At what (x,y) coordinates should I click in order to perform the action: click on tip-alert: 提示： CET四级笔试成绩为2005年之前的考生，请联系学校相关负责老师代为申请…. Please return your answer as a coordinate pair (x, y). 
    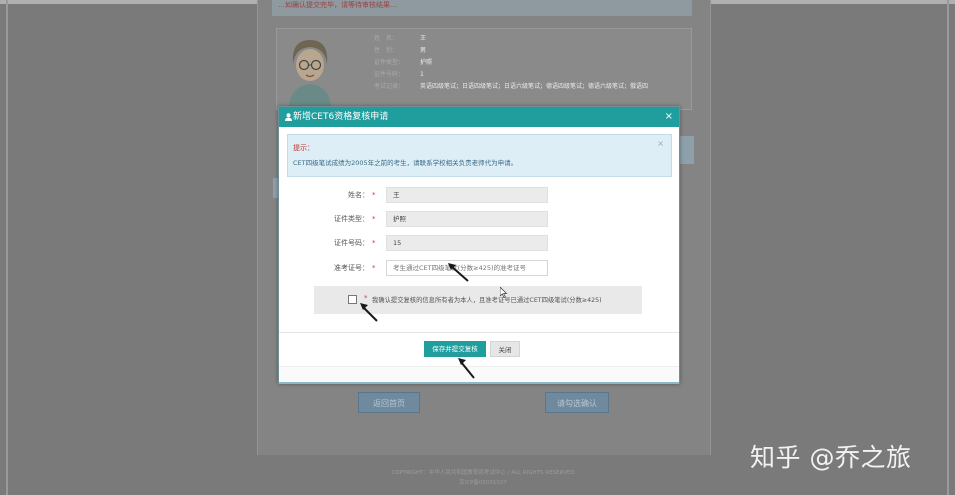
    Looking at the image, I should click on (479, 155).